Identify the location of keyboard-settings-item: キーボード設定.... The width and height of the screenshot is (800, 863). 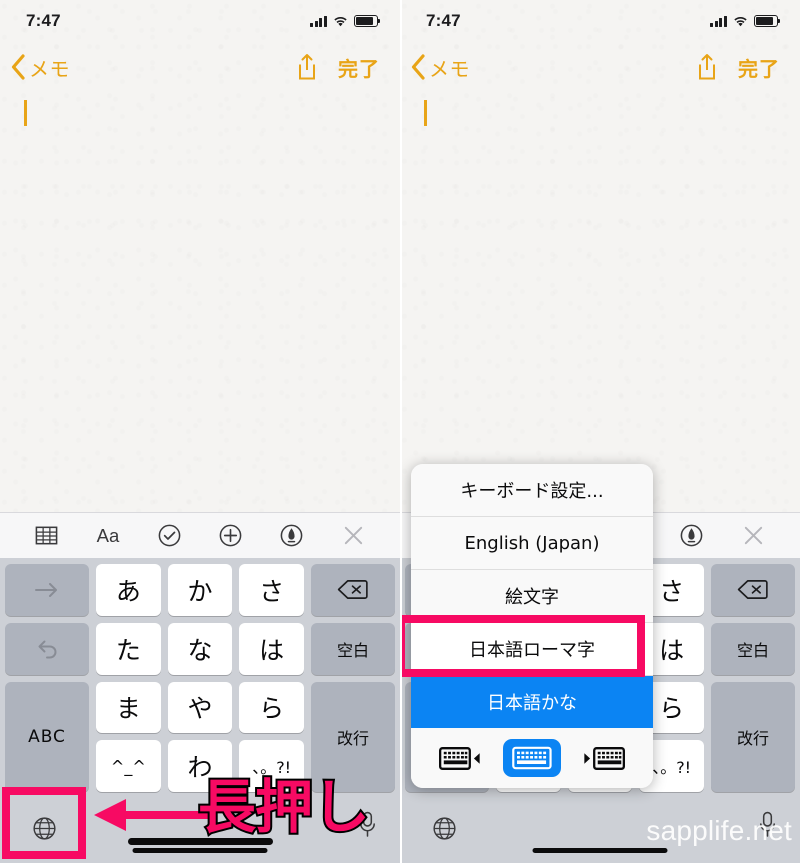
(532, 490).